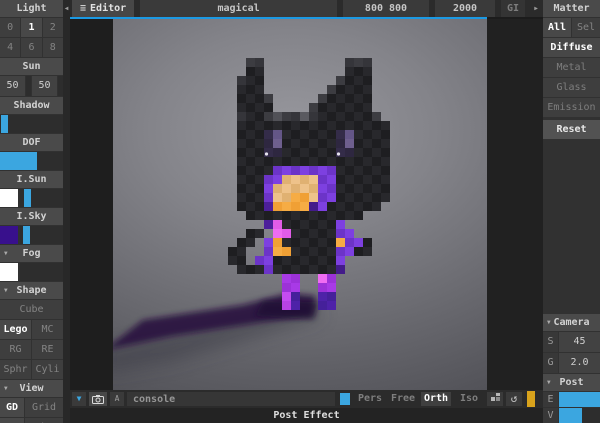 The height and width of the screenshot is (423, 600). Describe the element at coordinates (12, 407) in the screenshot. I see `view-gd-button: GD` at that location.